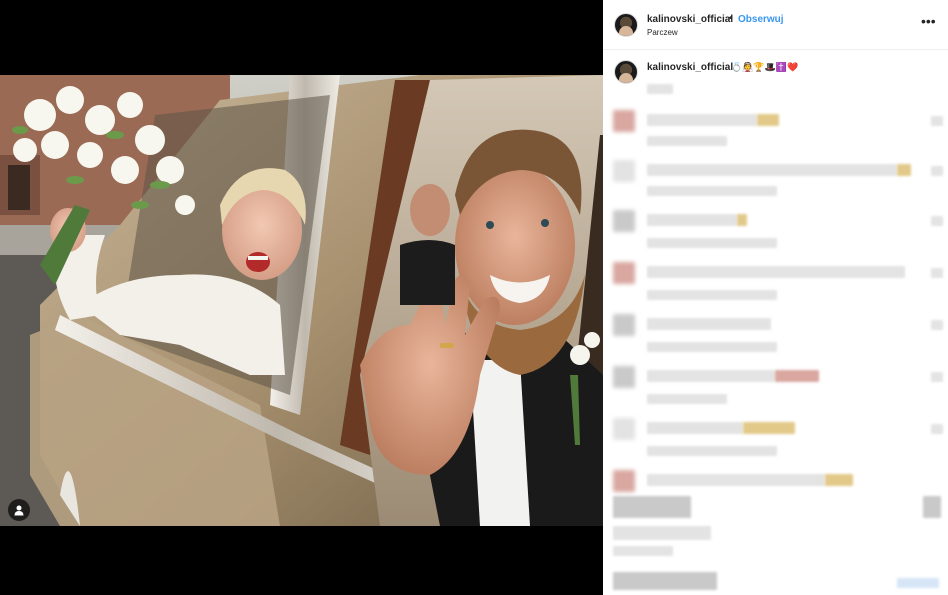 The image size is (948, 595). Describe the element at coordinates (643, 551) in the screenshot. I see `date-blurred` at that location.